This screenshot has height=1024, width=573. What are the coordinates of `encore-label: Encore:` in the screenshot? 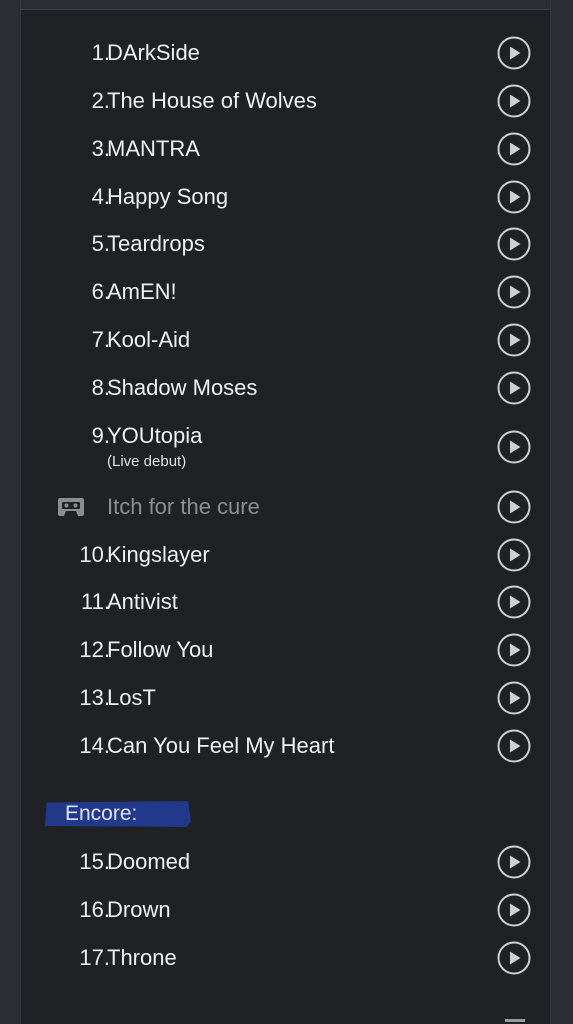 It's located at (118, 814).